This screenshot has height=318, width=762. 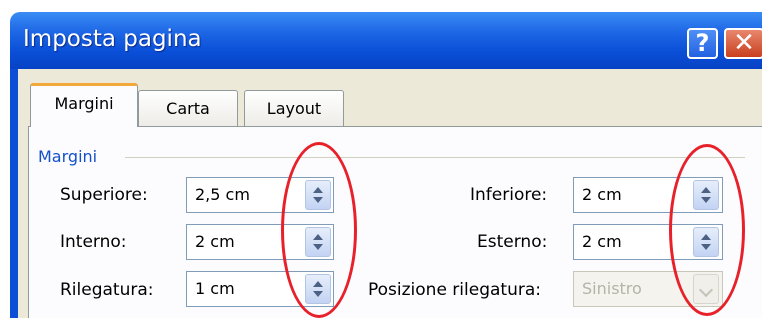 What do you see at coordinates (112, 39) in the screenshot?
I see `window-title: Imposta pagina` at bounding box center [112, 39].